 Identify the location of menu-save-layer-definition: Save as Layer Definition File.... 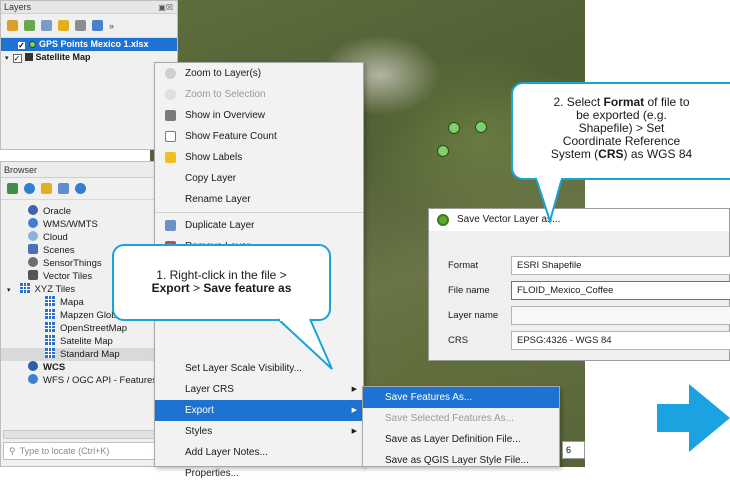
(461, 439).